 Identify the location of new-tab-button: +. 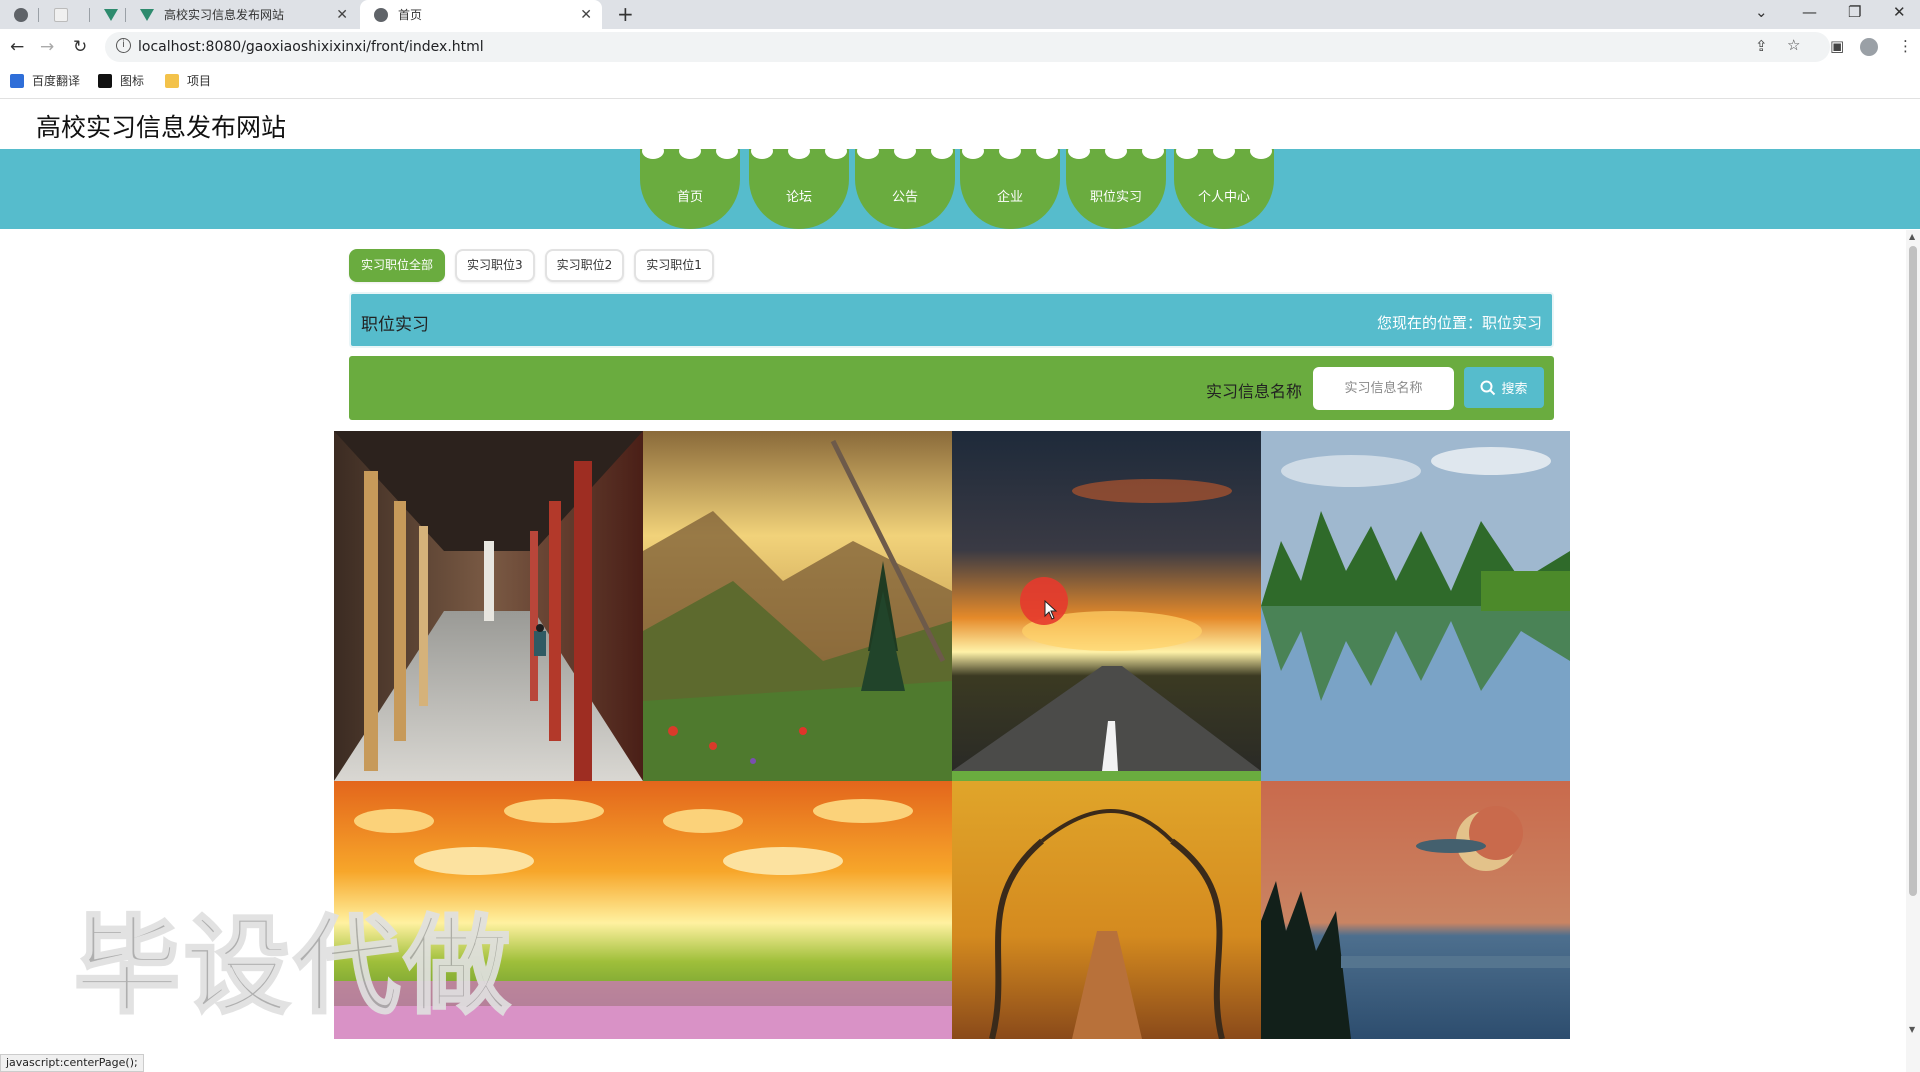
(625, 14).